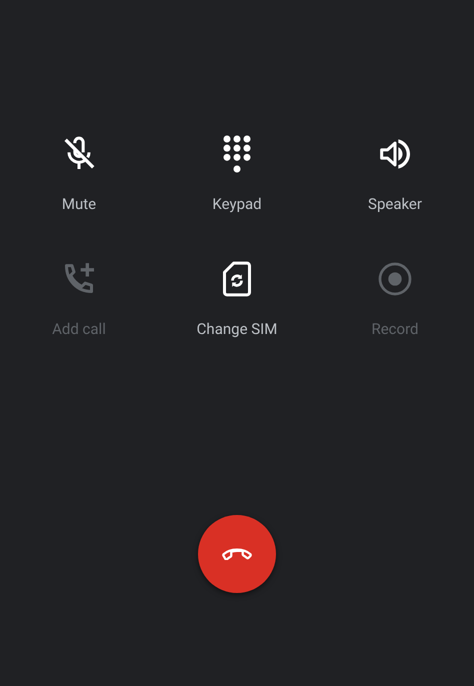 The width and height of the screenshot is (474, 686). I want to click on call-control-button: Keypad, so click(237, 174).